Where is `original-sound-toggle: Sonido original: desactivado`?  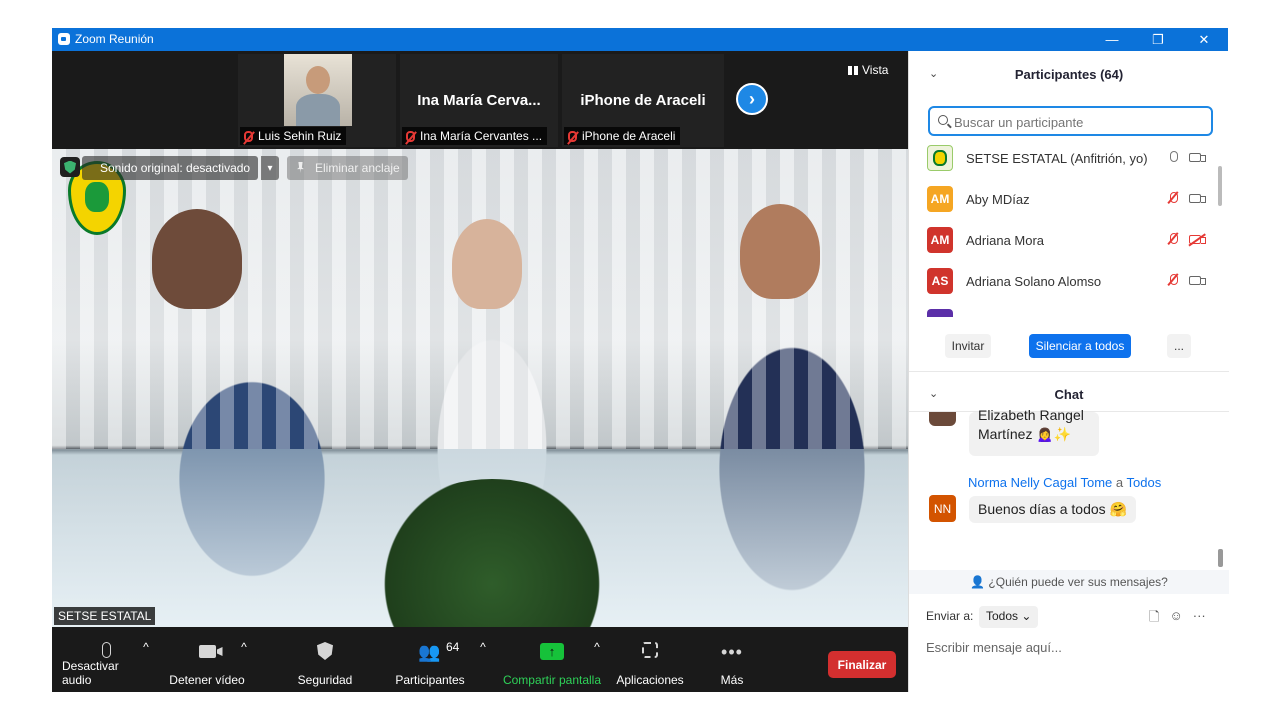
original-sound-toggle: Sonido original: desactivado is located at coordinates (170, 168).